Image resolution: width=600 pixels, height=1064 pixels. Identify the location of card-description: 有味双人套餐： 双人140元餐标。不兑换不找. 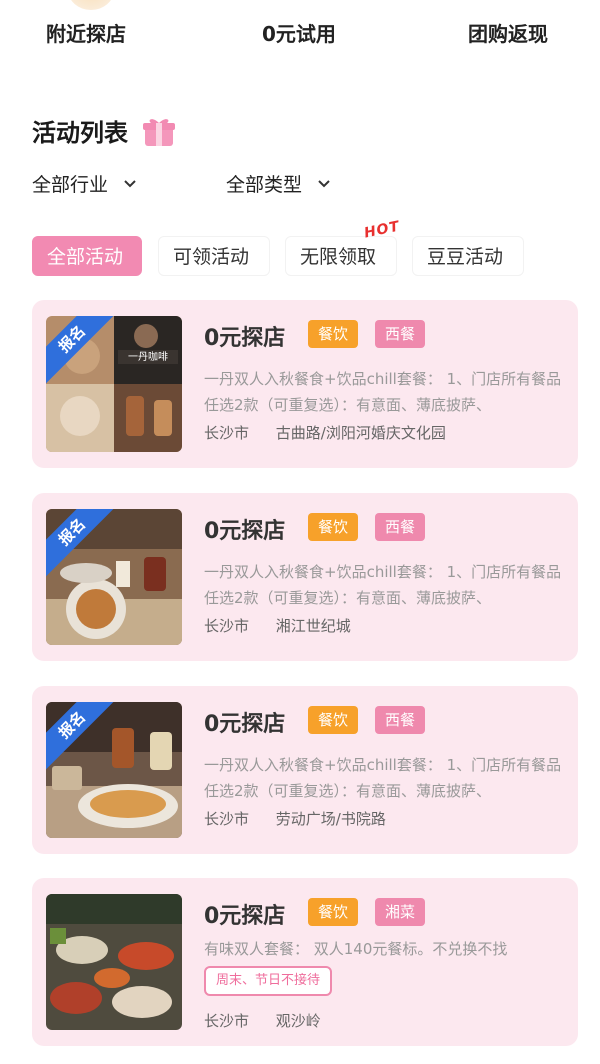
(356, 949).